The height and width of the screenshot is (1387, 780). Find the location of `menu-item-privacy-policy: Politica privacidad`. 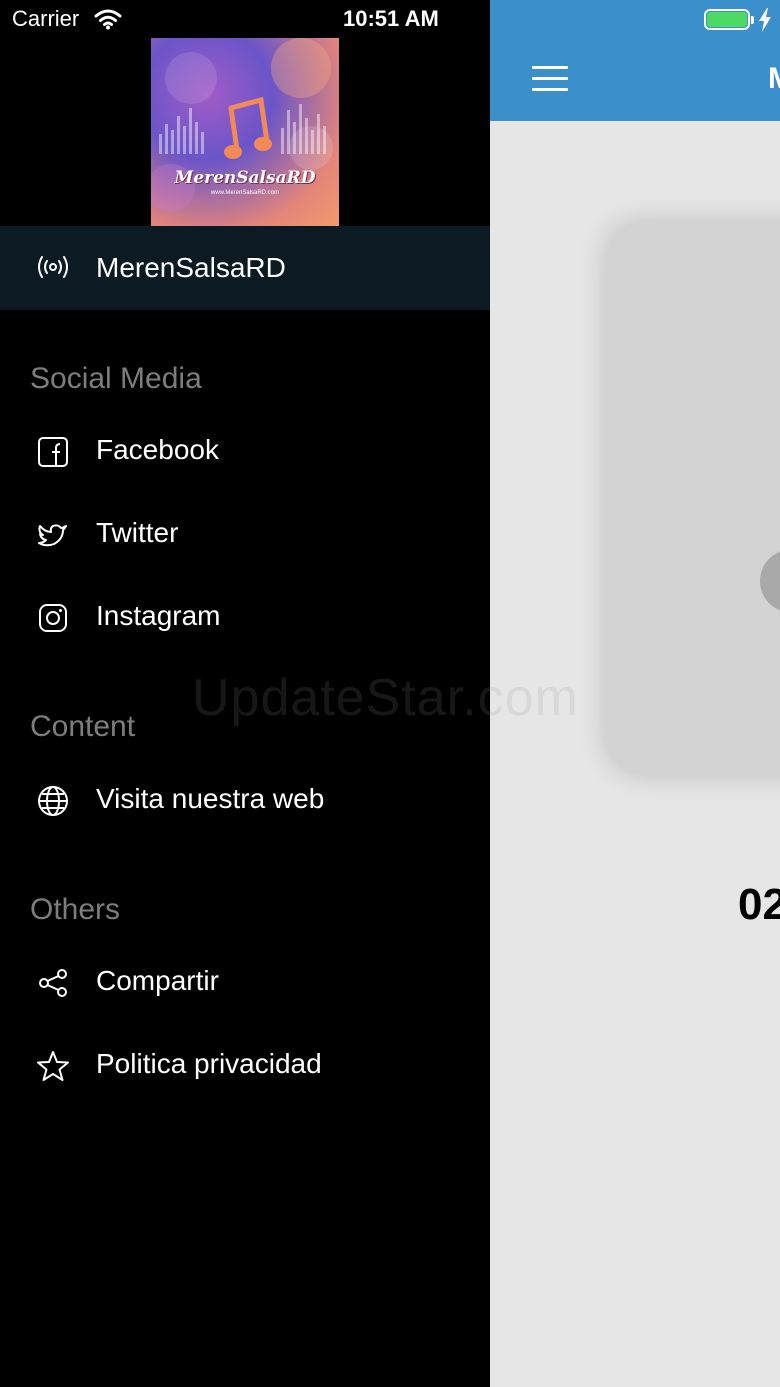

menu-item-privacy-policy: Politica privacidad is located at coordinates (245, 1066).